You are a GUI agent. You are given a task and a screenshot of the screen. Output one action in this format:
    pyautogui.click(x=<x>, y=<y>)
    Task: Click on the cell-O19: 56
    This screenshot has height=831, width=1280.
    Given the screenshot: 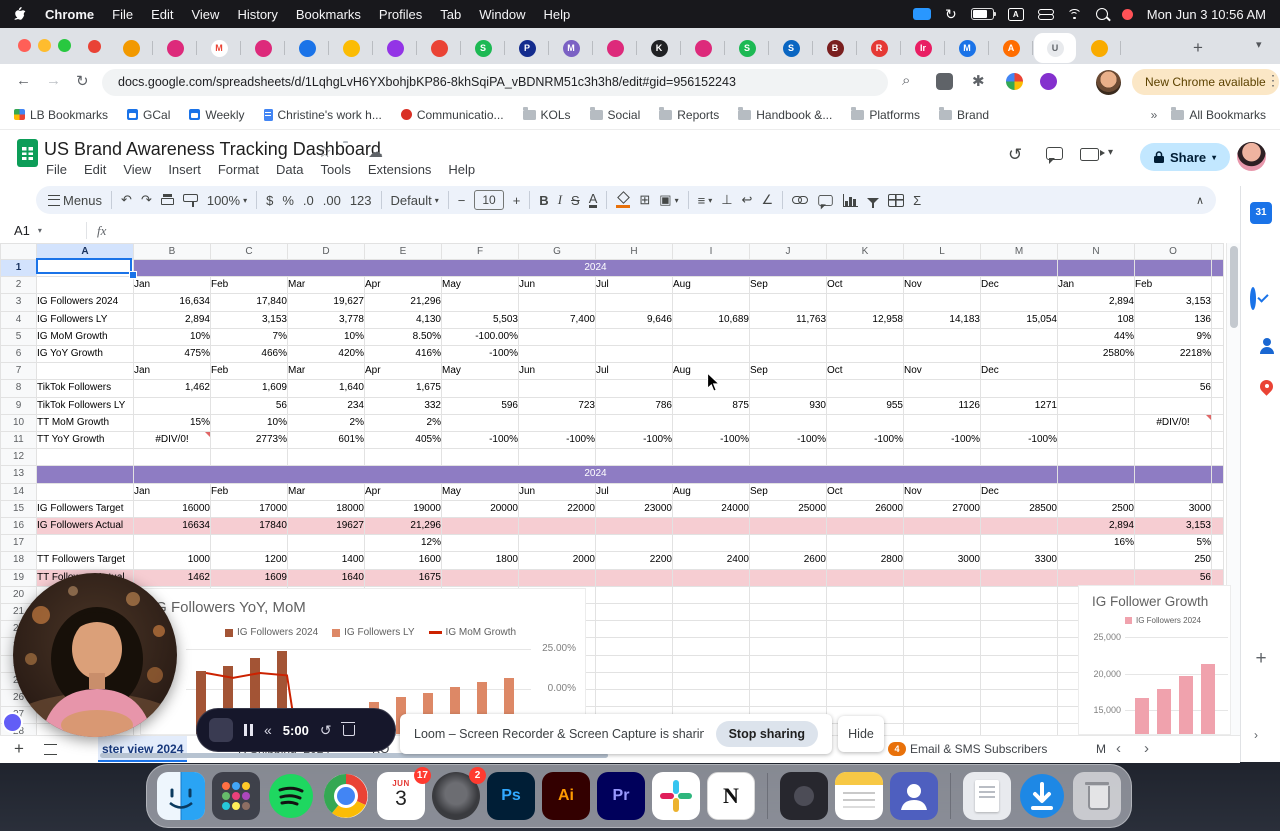 What is the action you would take?
    pyautogui.click(x=1173, y=577)
    